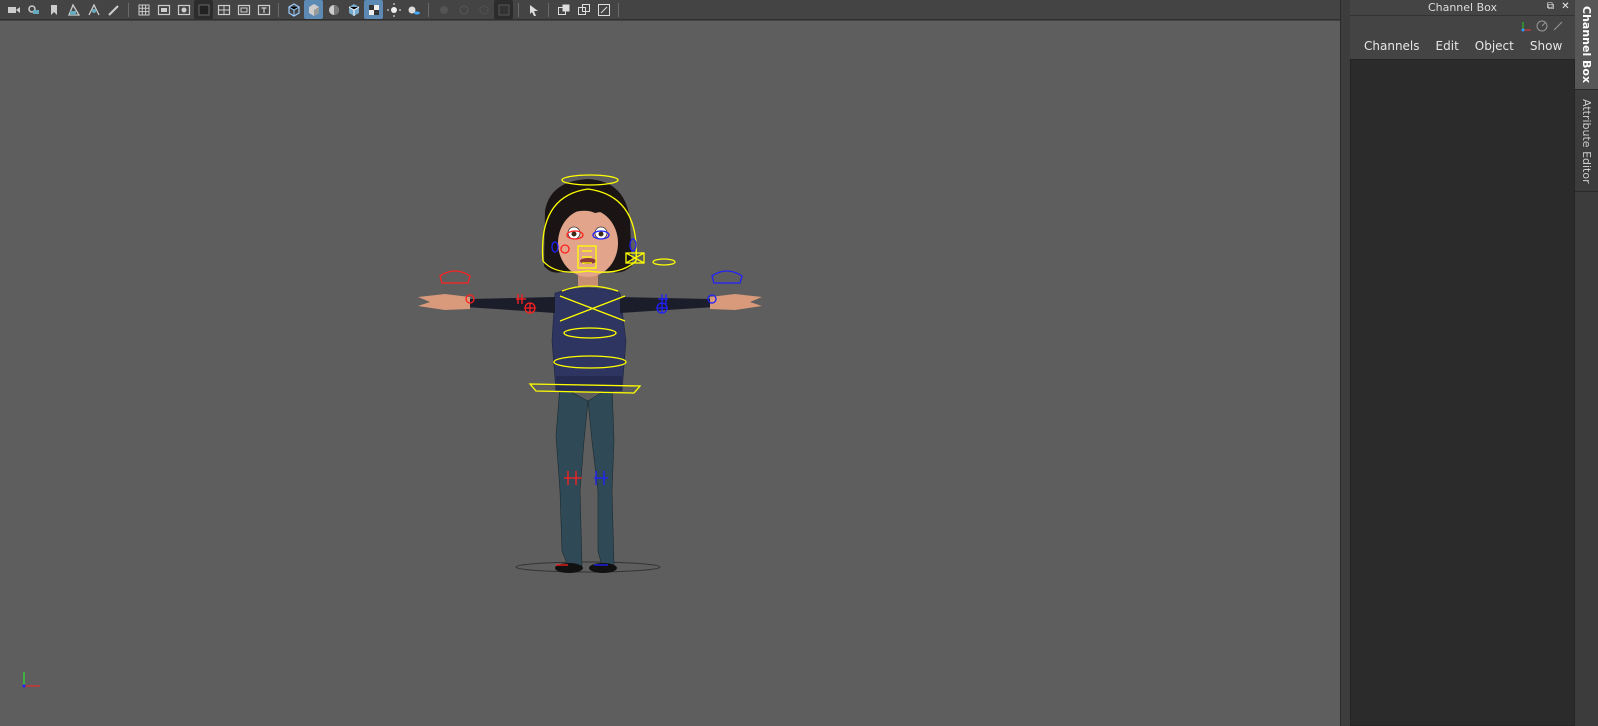 The width and height of the screenshot is (1598, 726). Describe the element at coordinates (1542, 26) in the screenshot. I see `speed-icon` at that location.